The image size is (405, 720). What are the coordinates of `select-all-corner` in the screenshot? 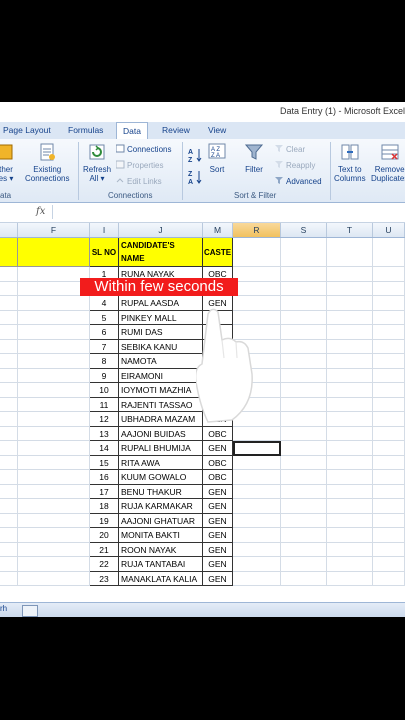 It's located at (9, 230).